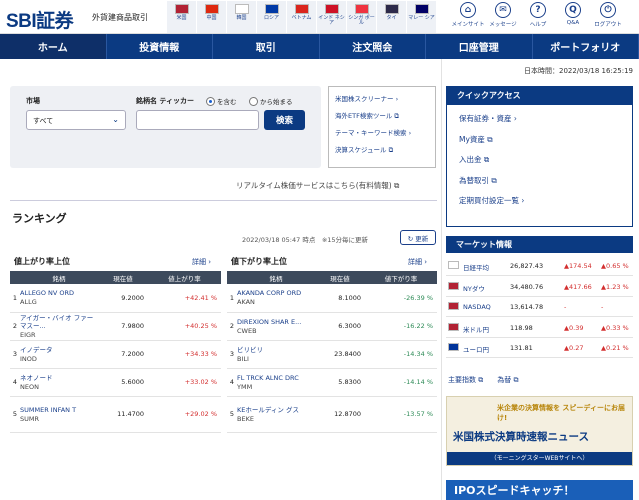 The width and height of the screenshot is (639, 500). I want to click on utility-qa-button: Q Q&A, so click(573, 14).